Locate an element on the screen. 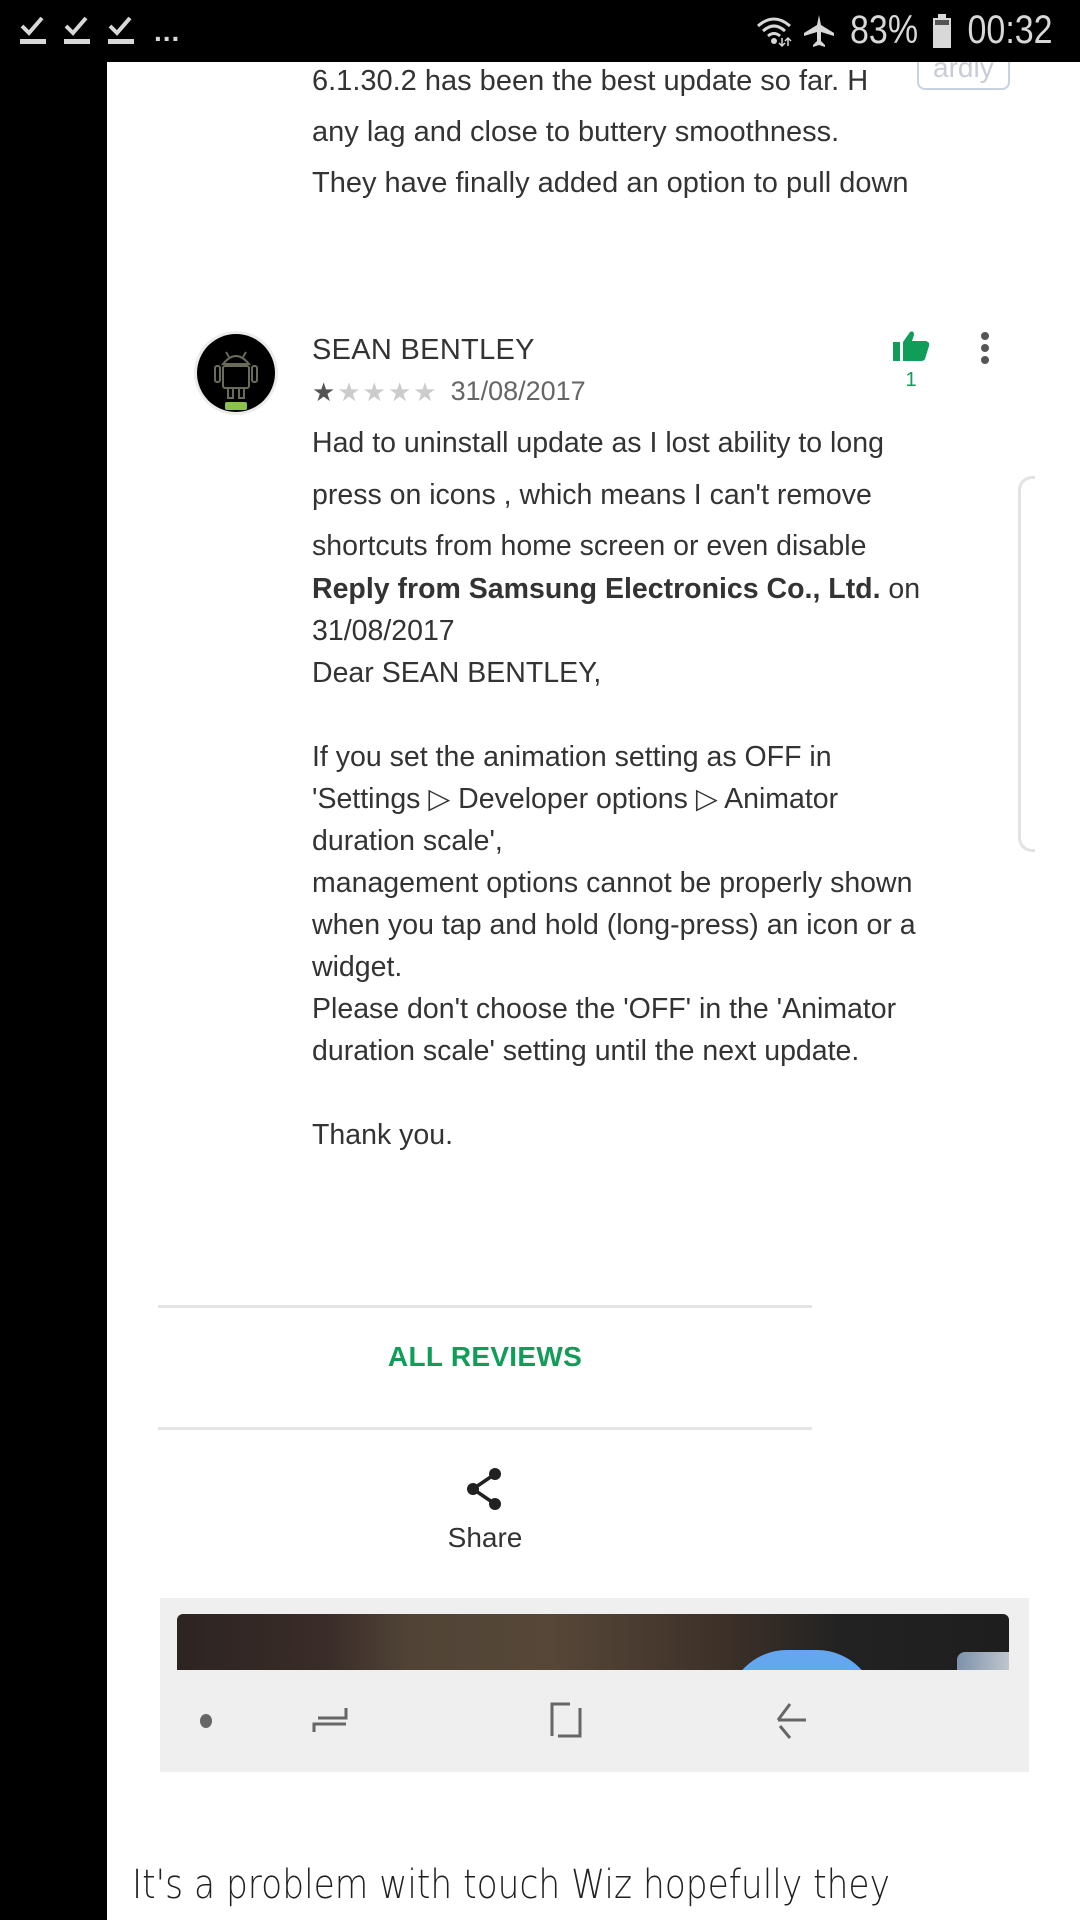 The image size is (1080, 1920). reply-from-label: Reply from Samsung Electronics Co., Ltd. is located at coordinates (596, 589).